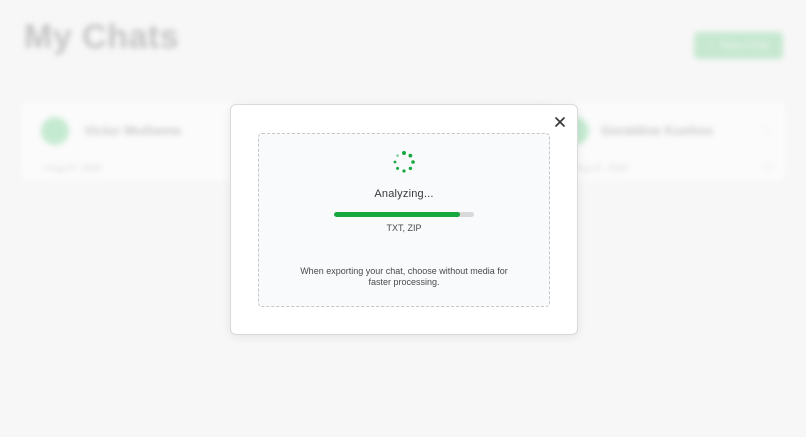 The image size is (806, 437). I want to click on chat-card: Victor Mutheme ▪ Aug 27, 2025, so click(138, 141).